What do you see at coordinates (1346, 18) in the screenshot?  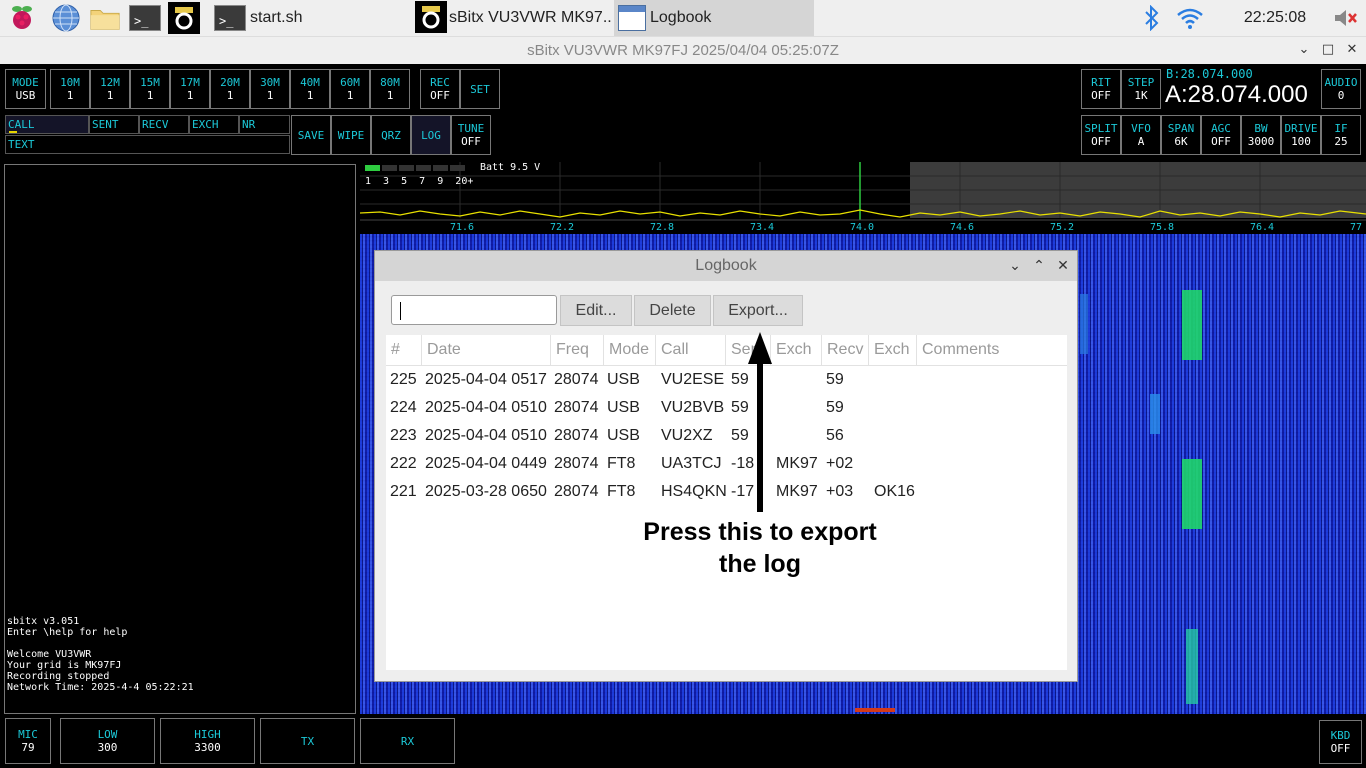 I see `volume-muted-icon` at bounding box center [1346, 18].